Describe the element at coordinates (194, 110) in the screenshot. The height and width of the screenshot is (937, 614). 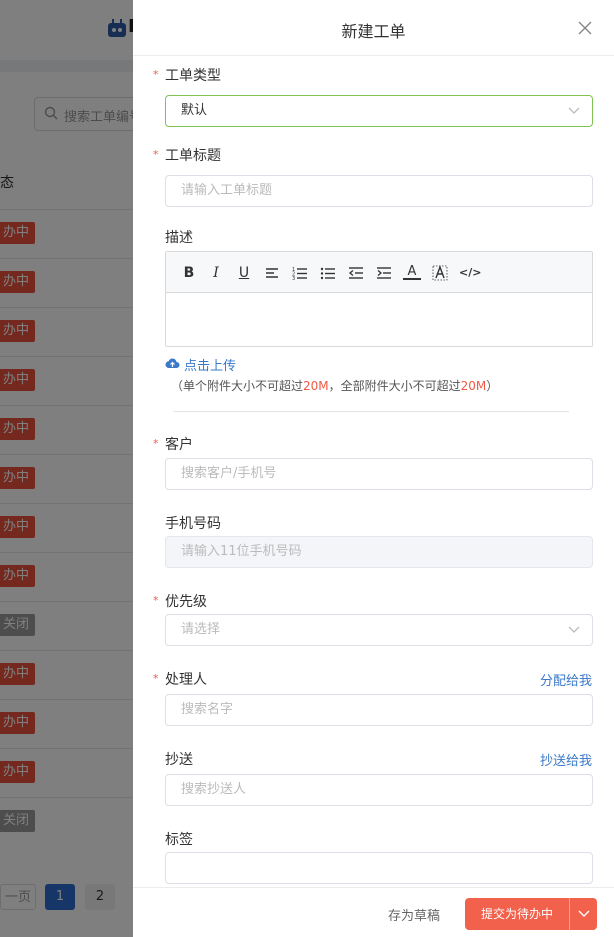
I see `ticket-type-value: 默认` at that location.